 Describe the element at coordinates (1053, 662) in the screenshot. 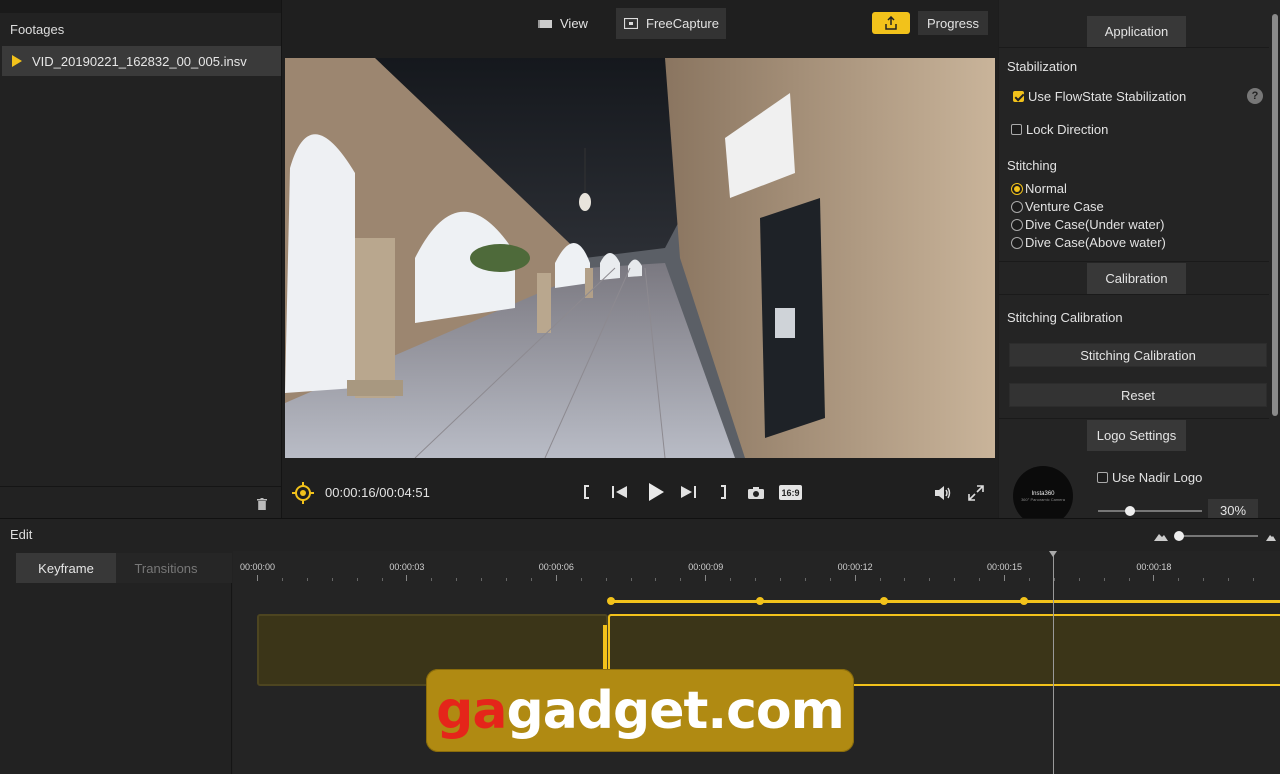

I see `playhead` at that location.